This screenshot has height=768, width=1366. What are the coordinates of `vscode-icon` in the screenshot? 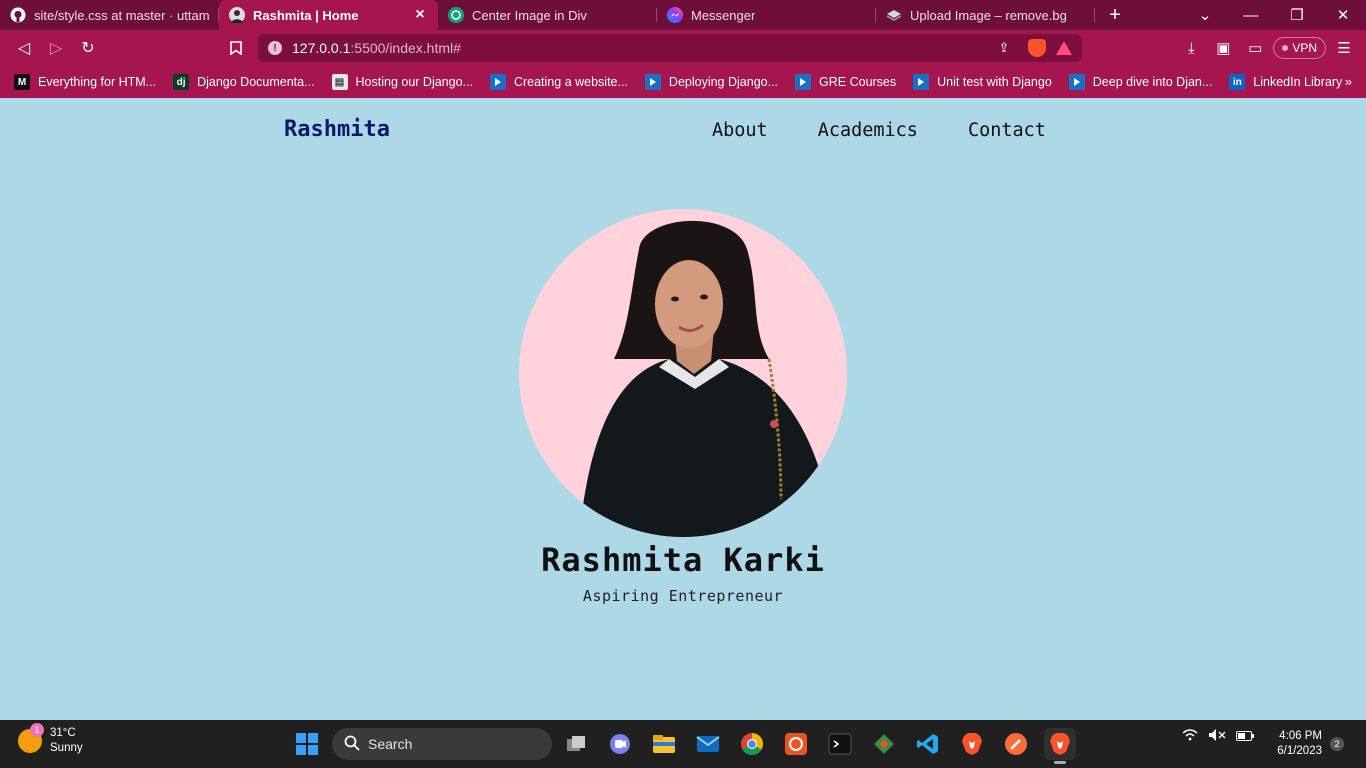 It's located at (928, 744).